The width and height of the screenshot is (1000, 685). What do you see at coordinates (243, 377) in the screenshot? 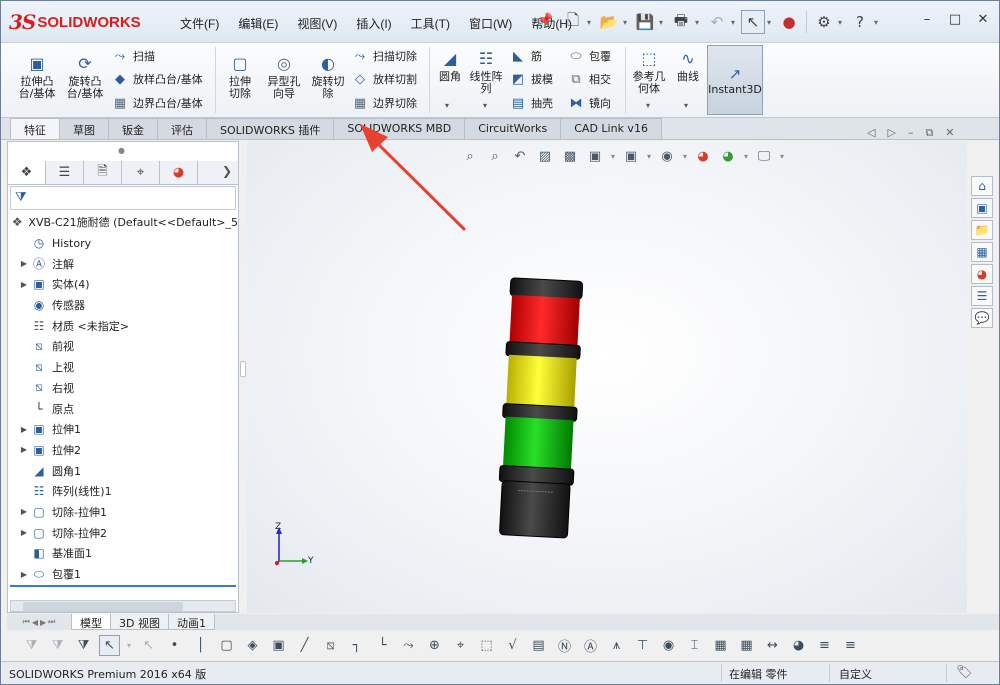
I see `panel-splitter` at bounding box center [243, 377].